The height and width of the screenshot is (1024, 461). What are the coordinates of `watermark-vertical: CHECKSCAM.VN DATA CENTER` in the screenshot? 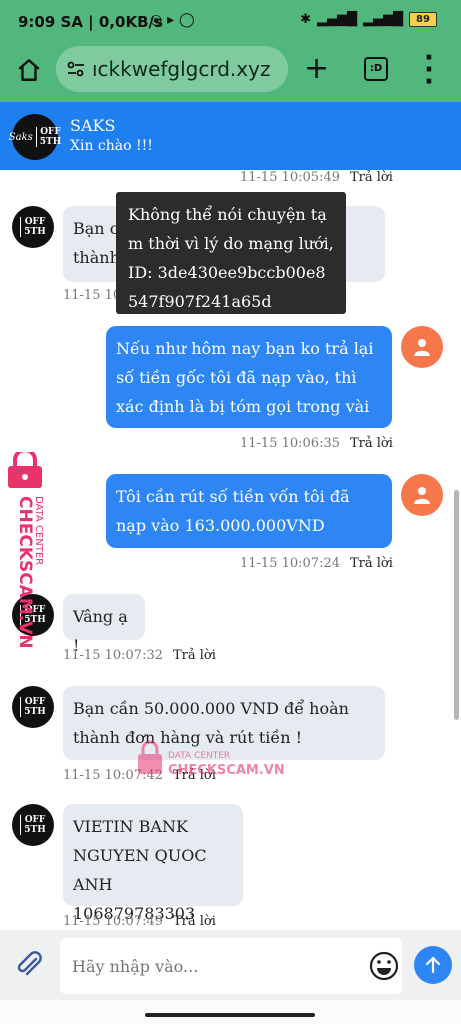 It's located at (27, 550).